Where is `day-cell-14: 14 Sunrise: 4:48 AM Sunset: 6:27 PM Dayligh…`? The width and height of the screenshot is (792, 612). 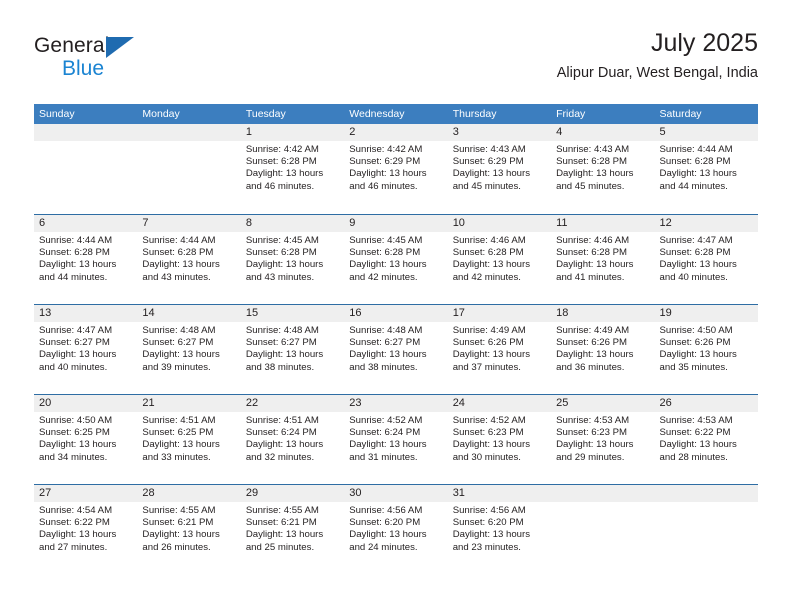
day-cell-14: 14 Sunrise: 4:48 AM Sunset: 6:27 PM Dayligh… is located at coordinates (189, 349).